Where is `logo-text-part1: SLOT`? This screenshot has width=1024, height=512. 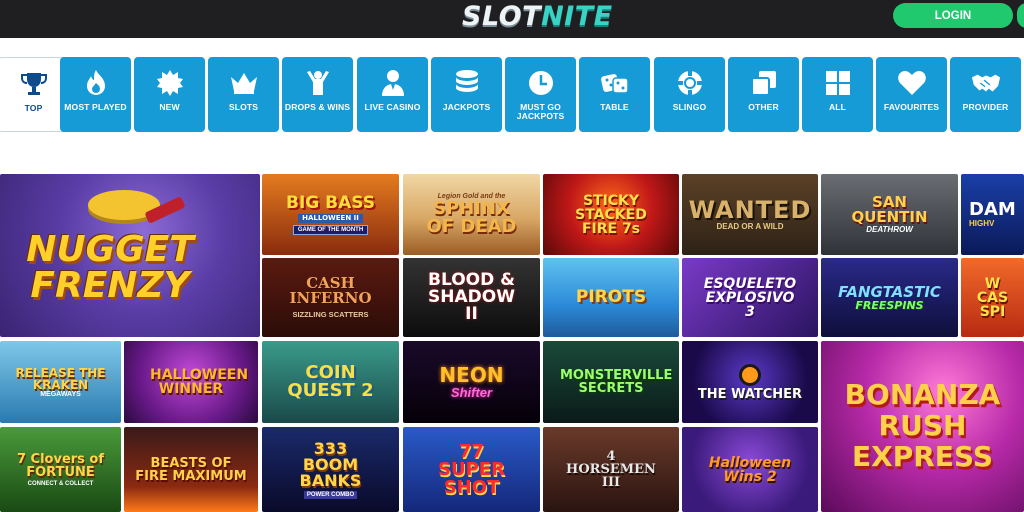
logo-text-part1: SLOT is located at coordinates (502, 16).